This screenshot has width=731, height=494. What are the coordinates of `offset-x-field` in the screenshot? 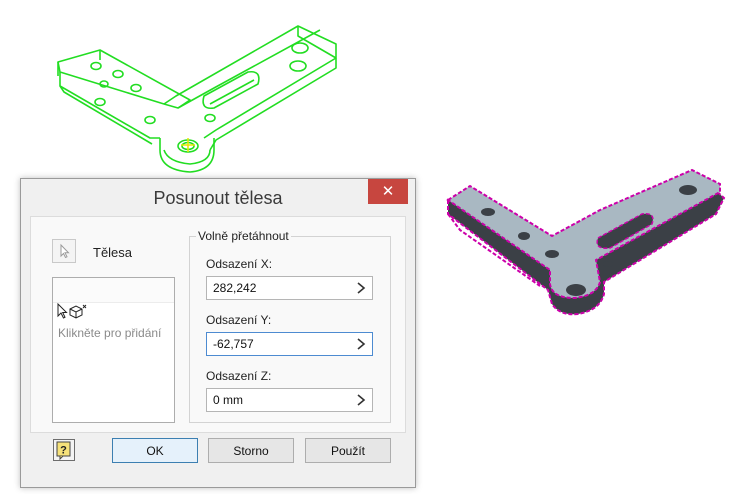 It's located at (289, 288).